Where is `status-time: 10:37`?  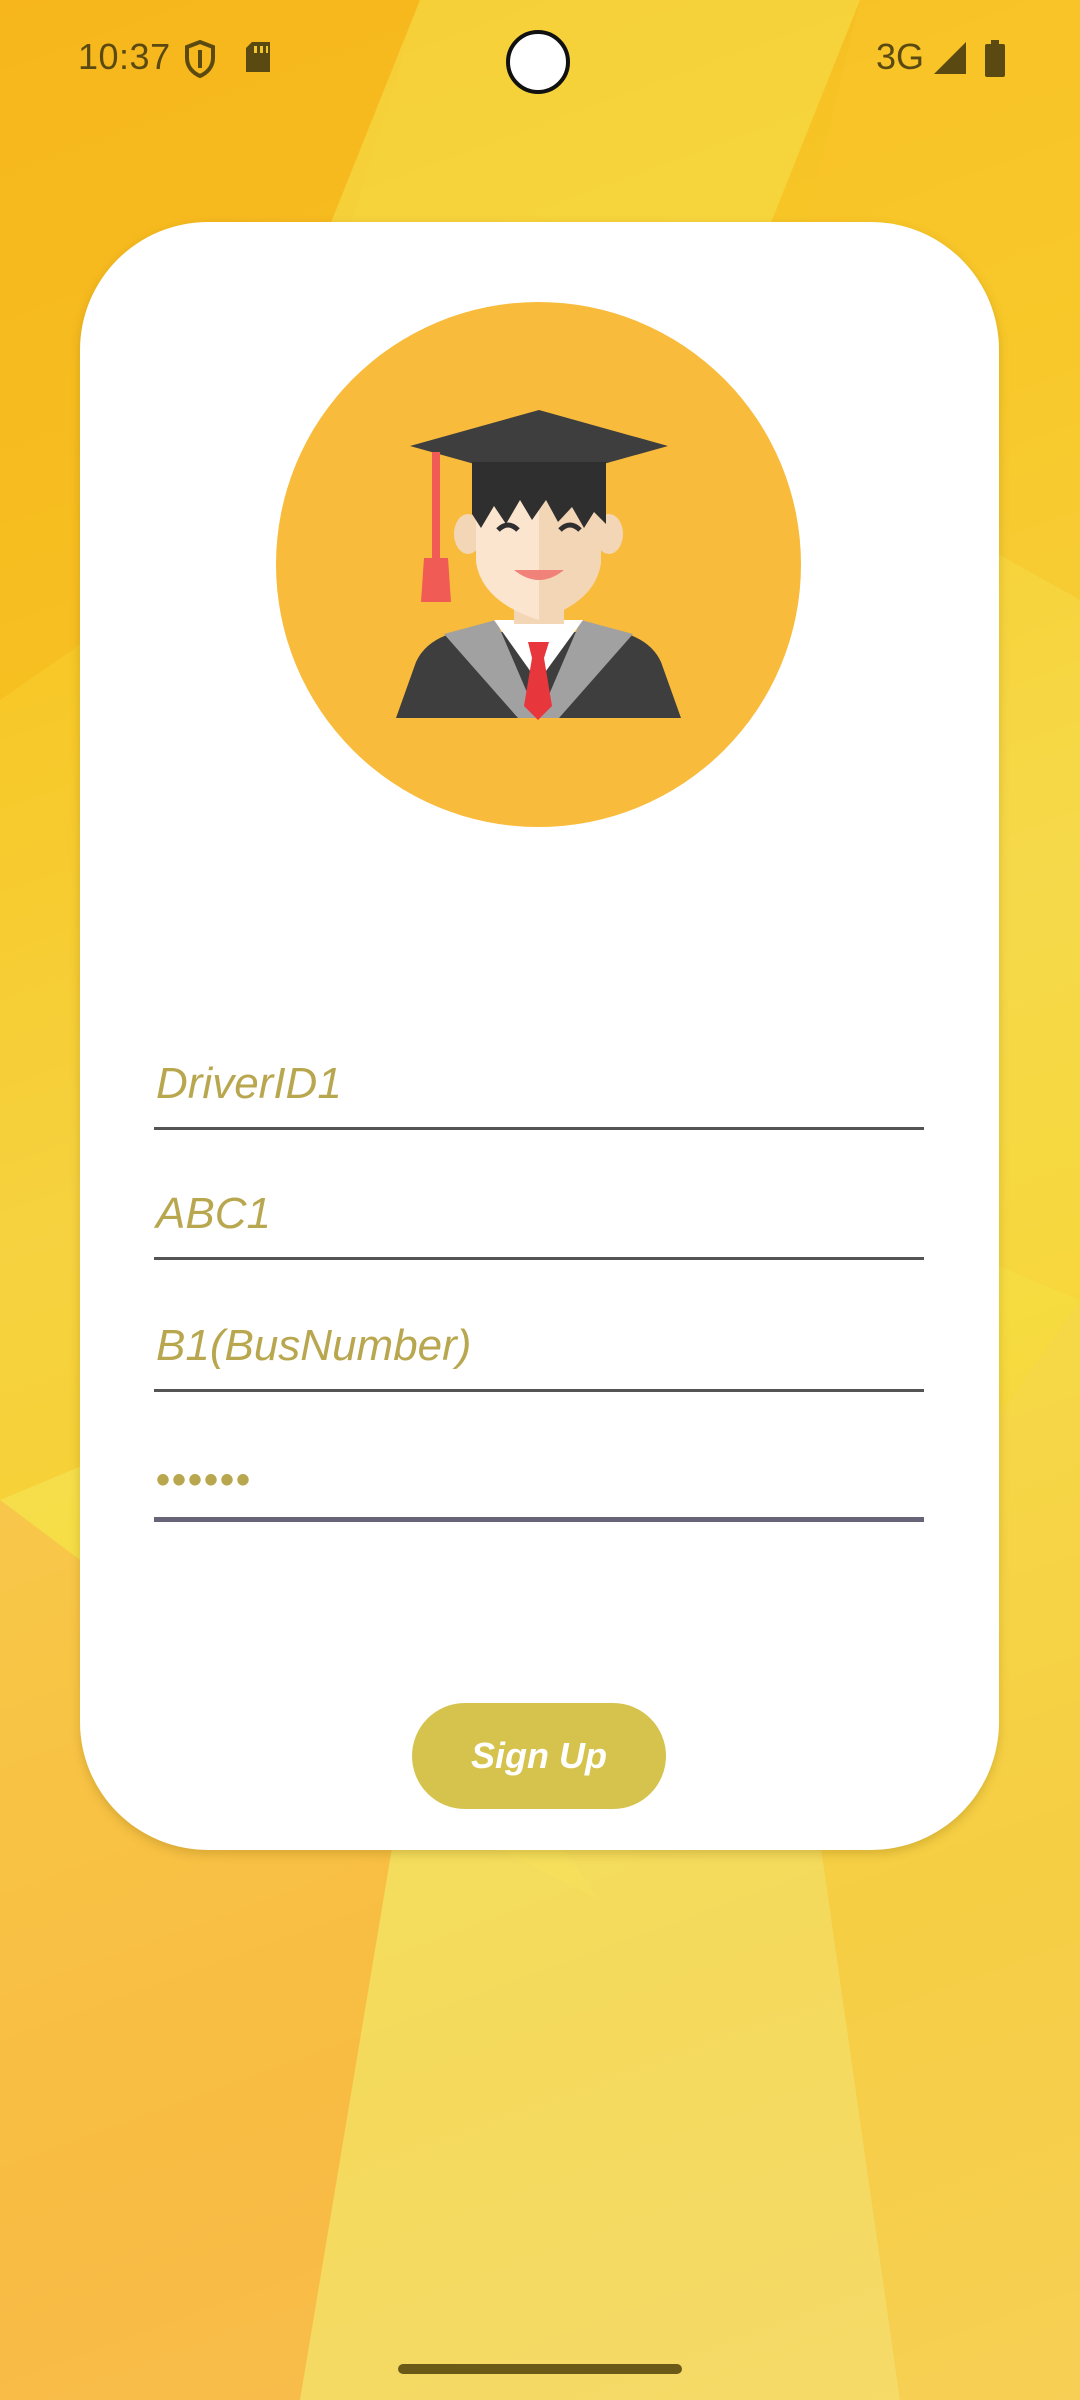 status-time: 10:37 is located at coordinates (124, 56).